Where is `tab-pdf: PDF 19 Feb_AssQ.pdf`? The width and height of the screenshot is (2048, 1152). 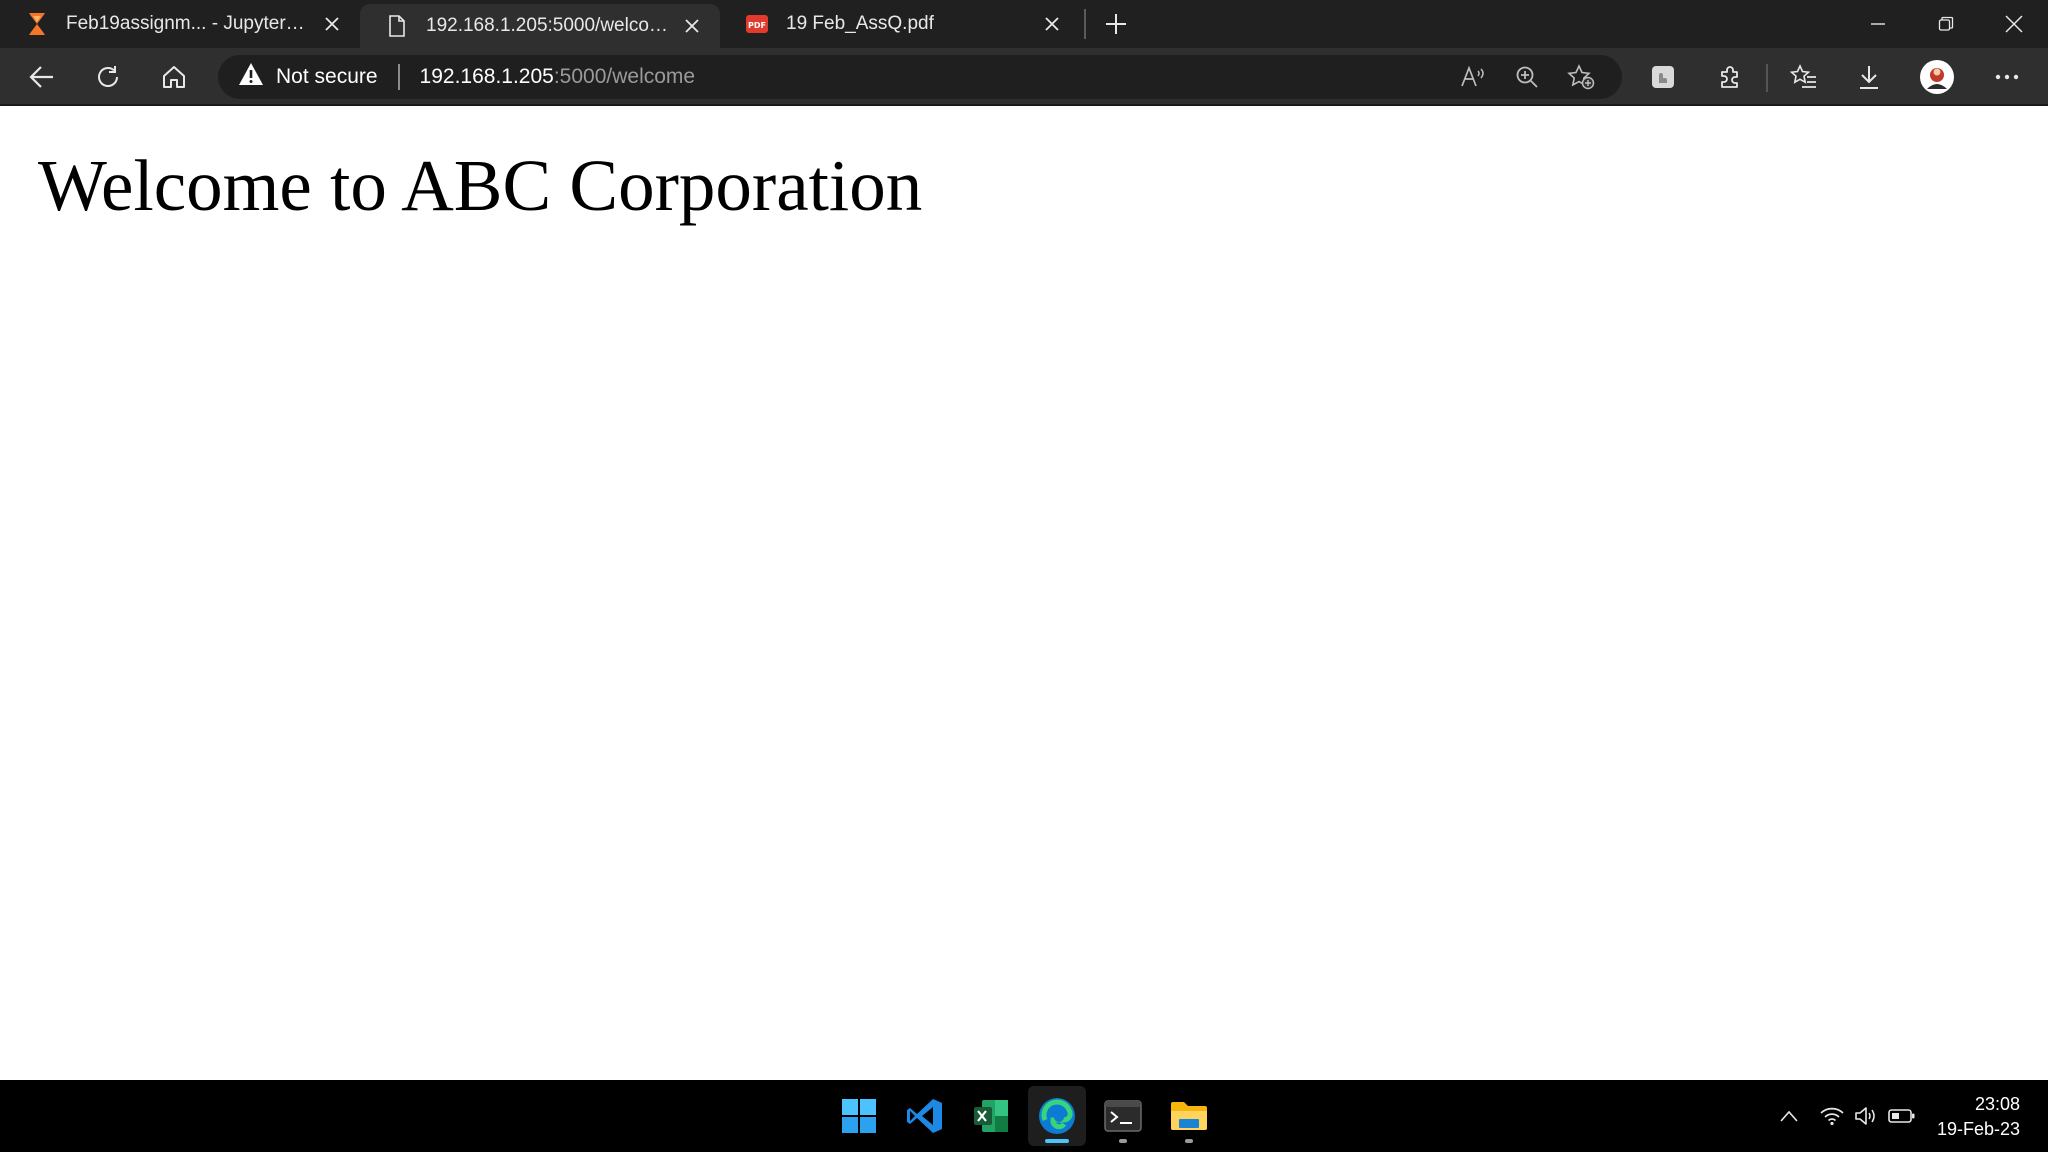 tab-pdf: PDF 19 Feb_AssQ.pdf is located at coordinates (900, 24).